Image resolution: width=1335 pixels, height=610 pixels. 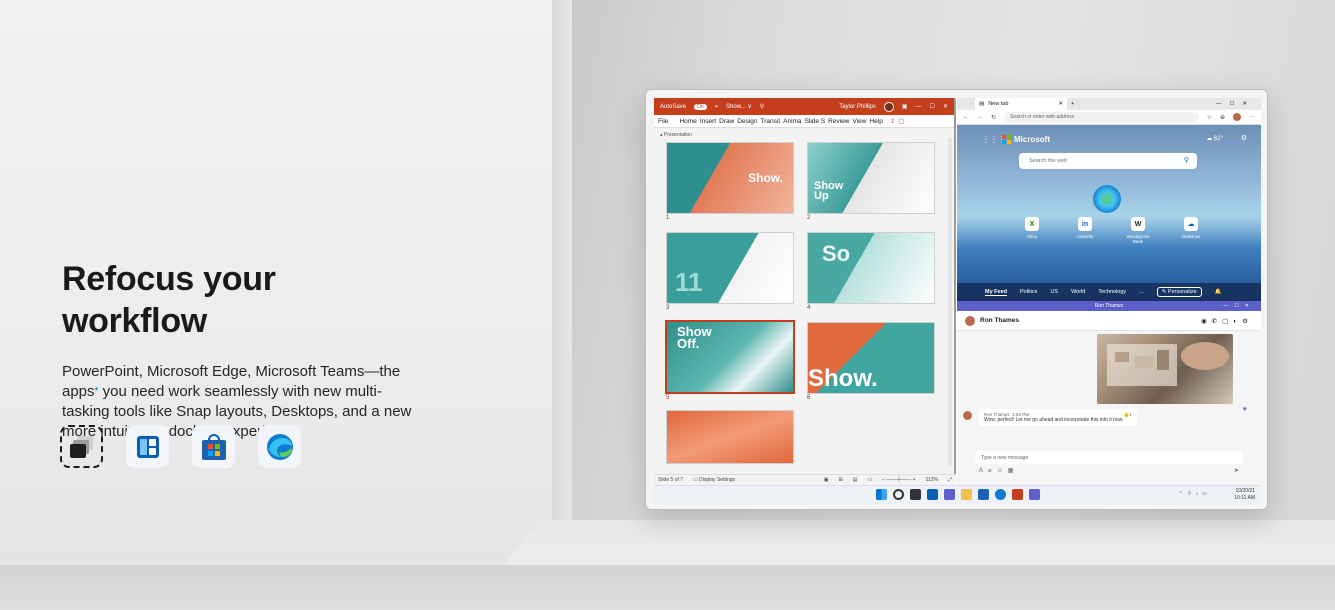 I want to click on quick-link-xbox: X Xbox, so click(x=1032, y=230).